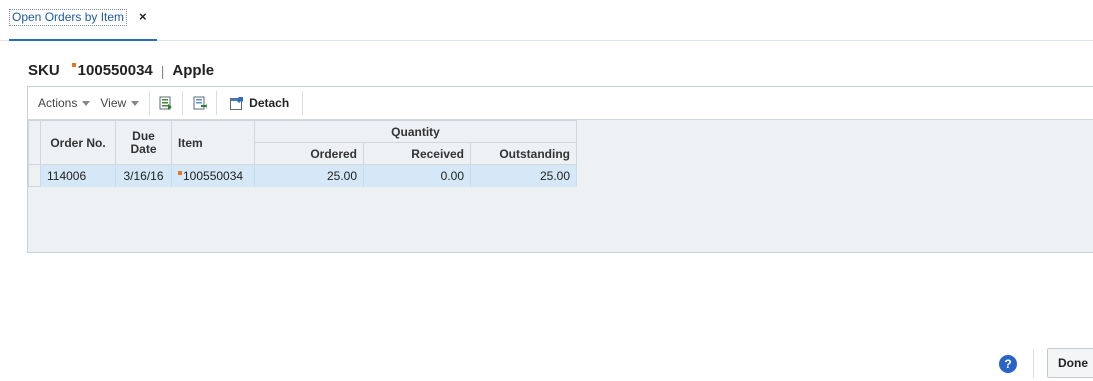 This screenshot has height=381, width=1093. What do you see at coordinates (1070, 363) in the screenshot?
I see `done-button: Done` at bounding box center [1070, 363].